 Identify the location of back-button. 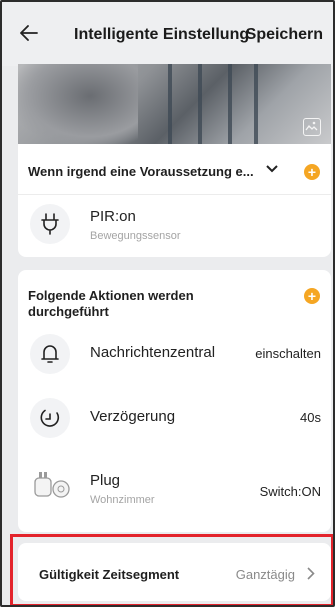
(29, 33).